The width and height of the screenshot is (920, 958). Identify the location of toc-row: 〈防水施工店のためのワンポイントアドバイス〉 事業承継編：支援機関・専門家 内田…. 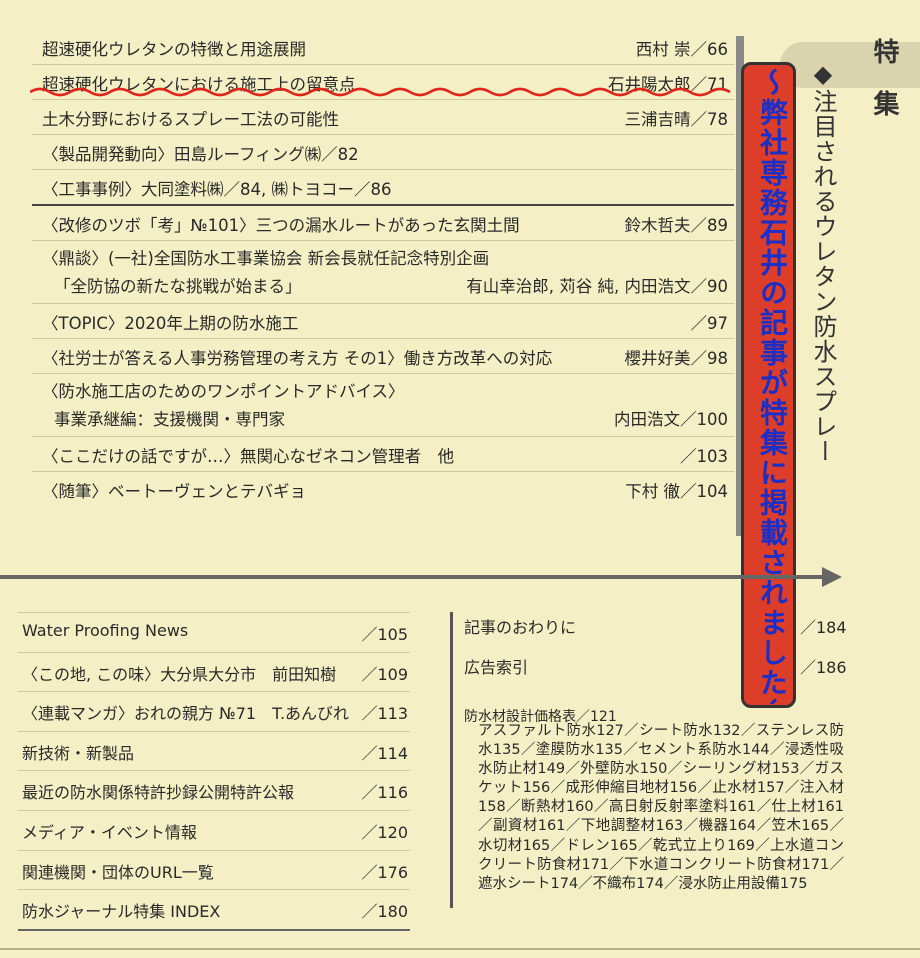
(383, 405).